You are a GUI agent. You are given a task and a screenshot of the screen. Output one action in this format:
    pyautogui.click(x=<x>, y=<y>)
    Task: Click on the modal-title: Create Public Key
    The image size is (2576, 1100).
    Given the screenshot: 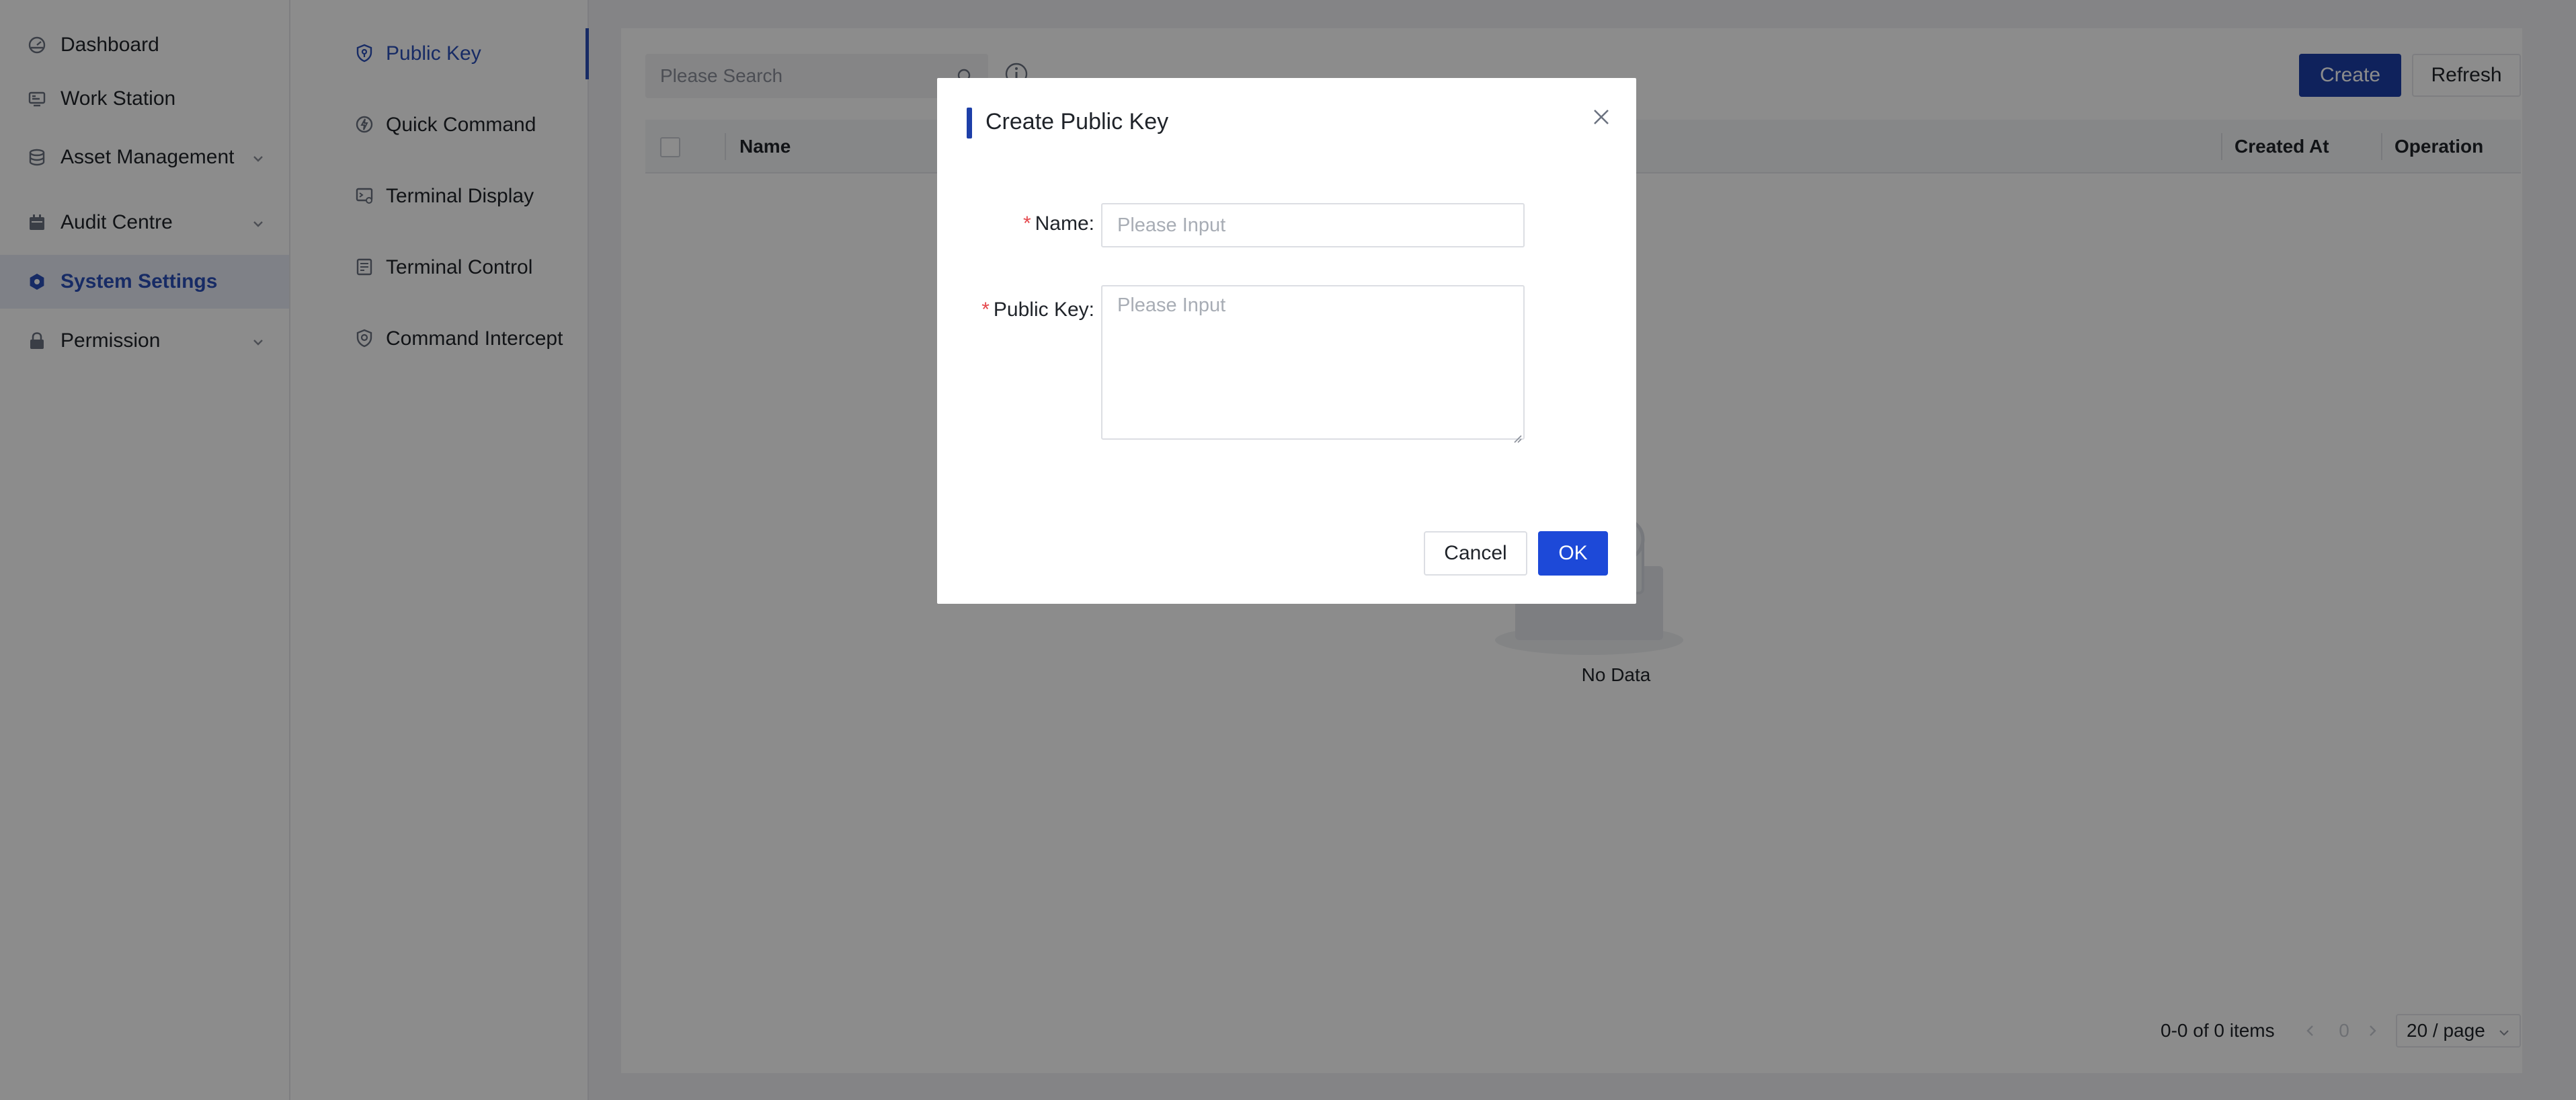 What is the action you would take?
    pyautogui.click(x=1077, y=122)
    